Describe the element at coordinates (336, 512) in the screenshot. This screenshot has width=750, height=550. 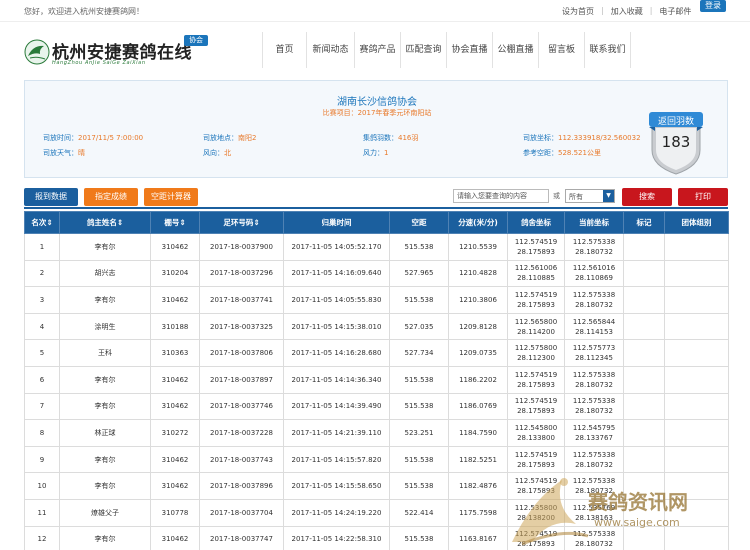
I see `return-time-cell: 2017-11-05 14:24:19.220` at that location.